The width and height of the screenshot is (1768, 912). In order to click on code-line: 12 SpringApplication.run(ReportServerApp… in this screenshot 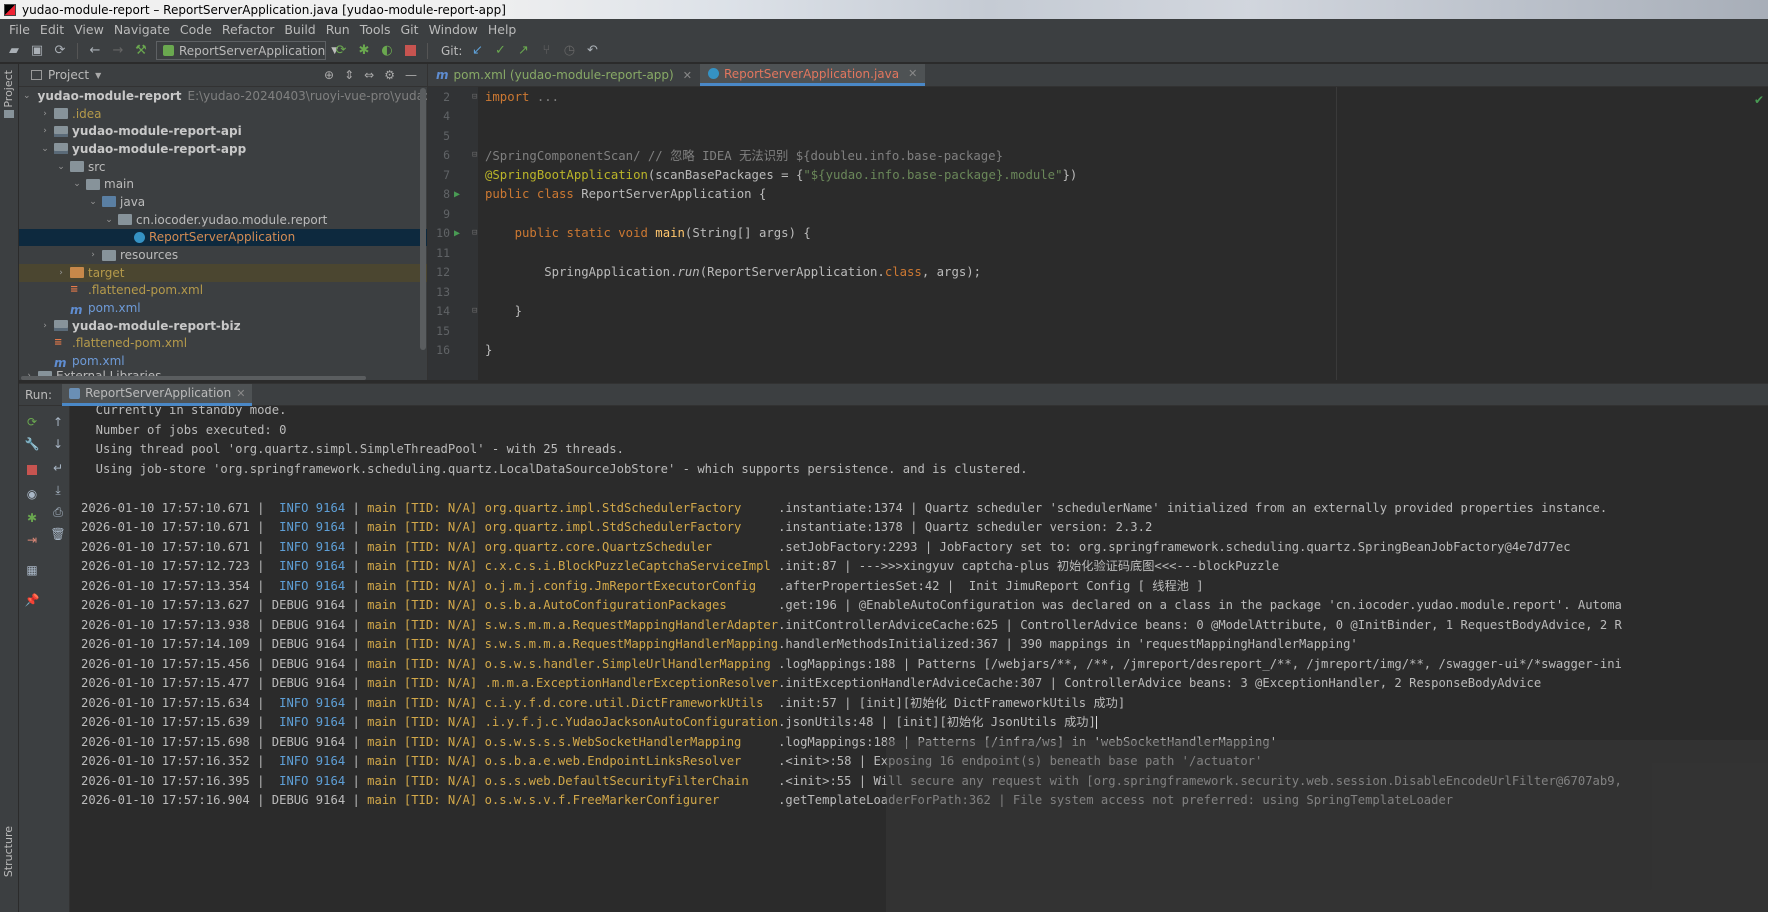, I will do `click(1098, 273)`.